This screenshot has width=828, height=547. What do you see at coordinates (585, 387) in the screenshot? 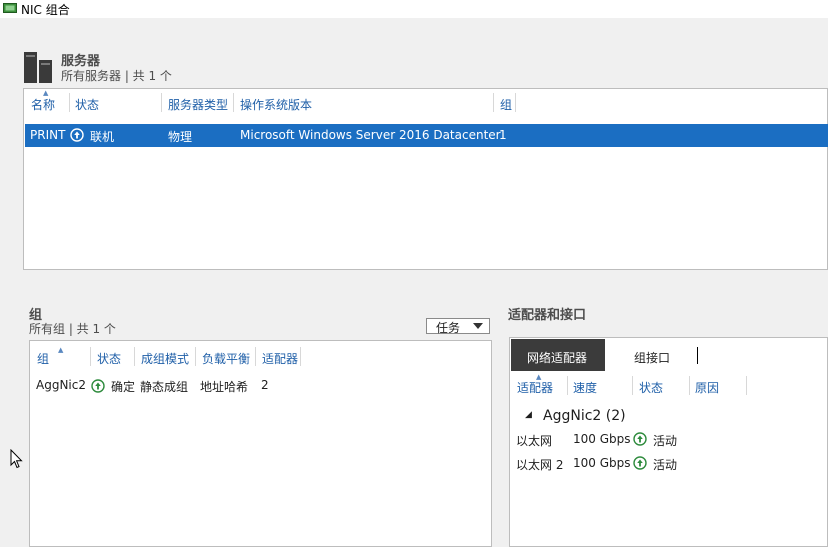
I see `column-header-speed: 速度` at bounding box center [585, 387].